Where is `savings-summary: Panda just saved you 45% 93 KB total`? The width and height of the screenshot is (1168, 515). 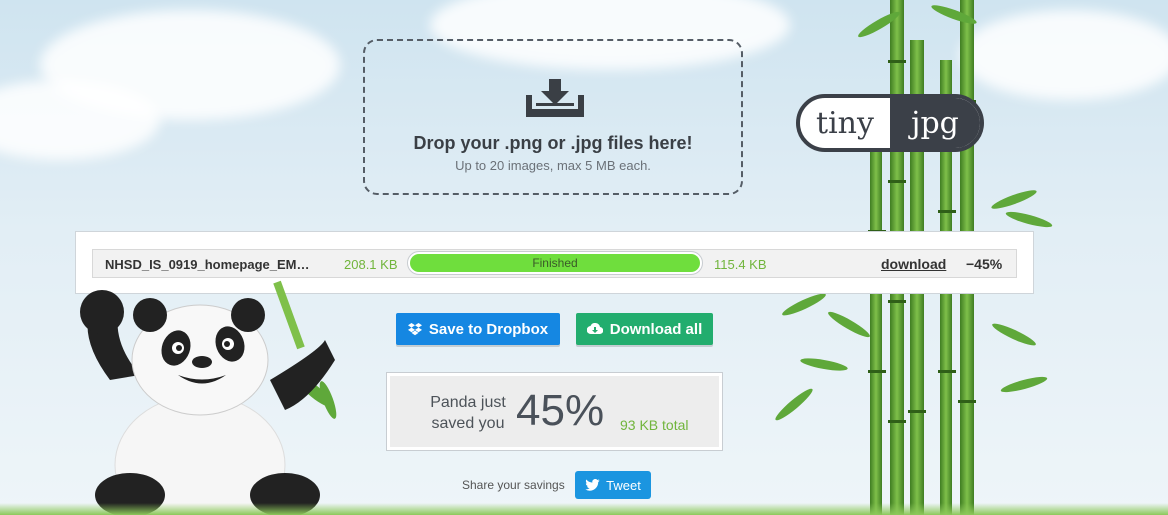 savings-summary: Panda just saved you 45% 93 KB total is located at coordinates (554, 411).